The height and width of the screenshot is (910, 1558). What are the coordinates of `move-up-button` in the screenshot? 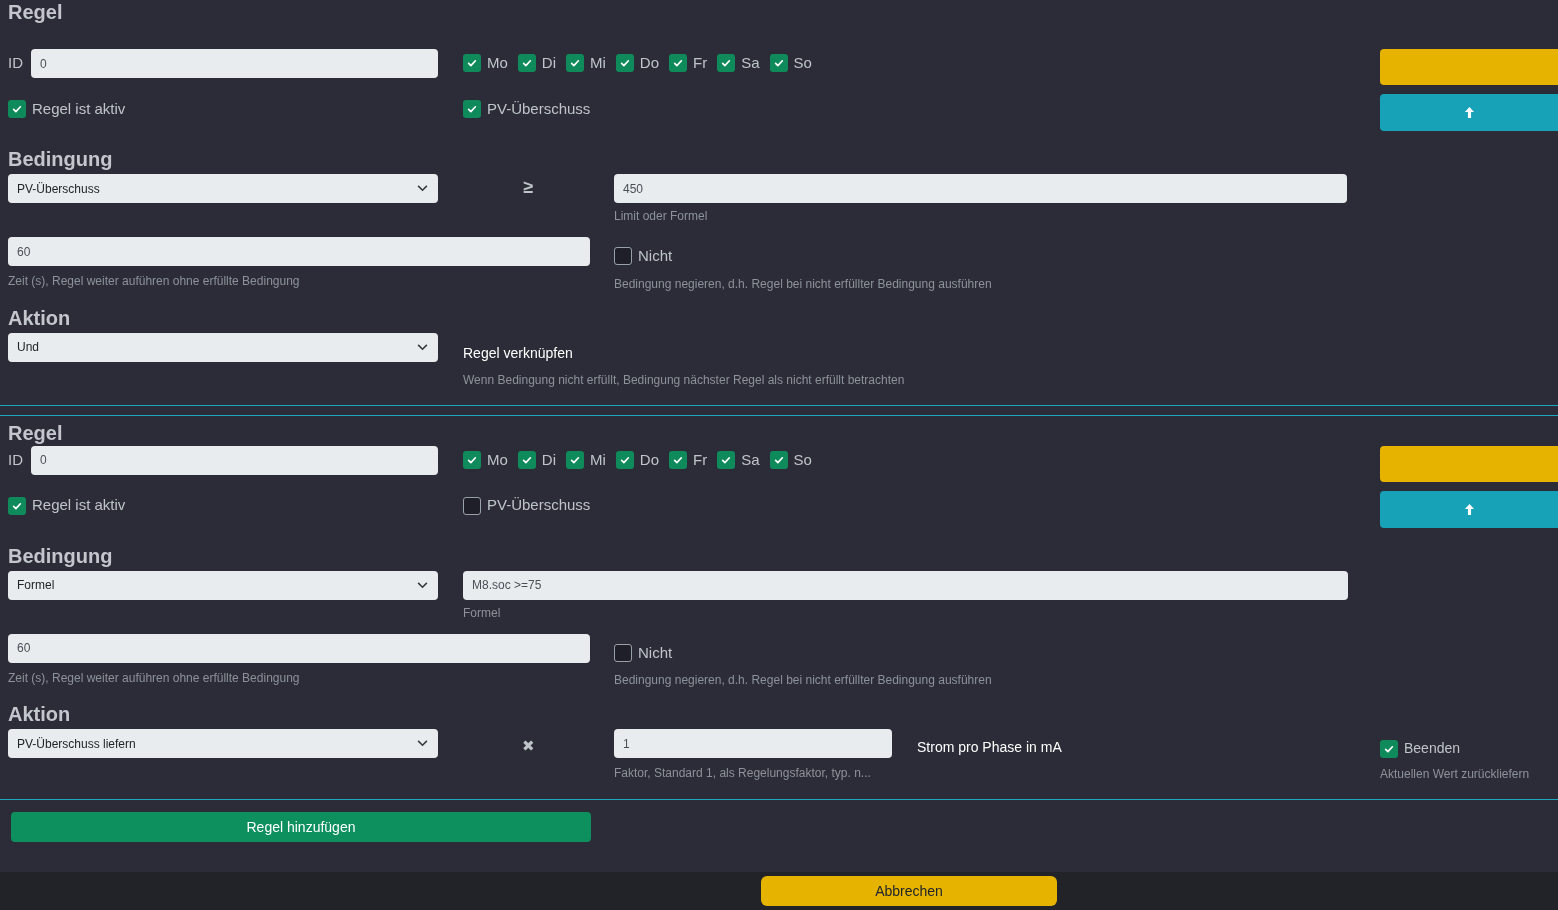 It's located at (1469, 509).